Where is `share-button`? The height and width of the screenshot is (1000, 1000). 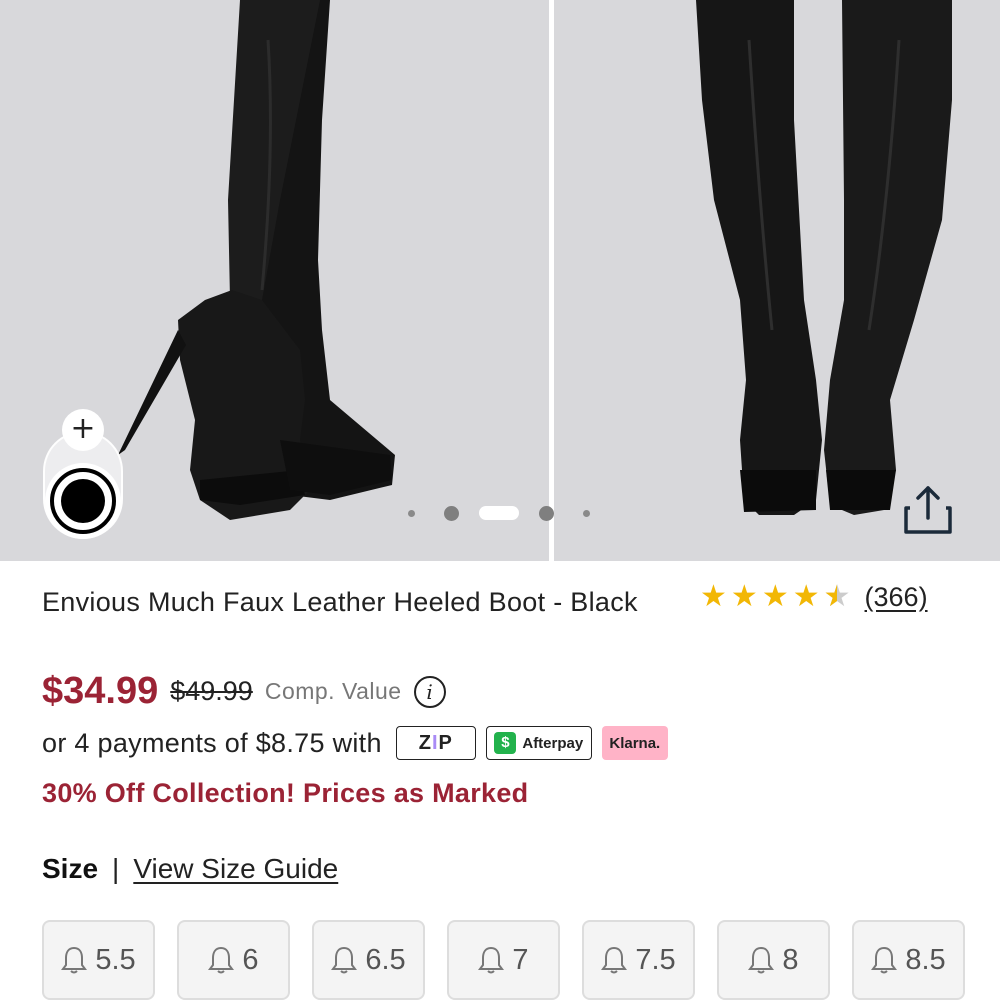
share-button is located at coordinates (928, 510).